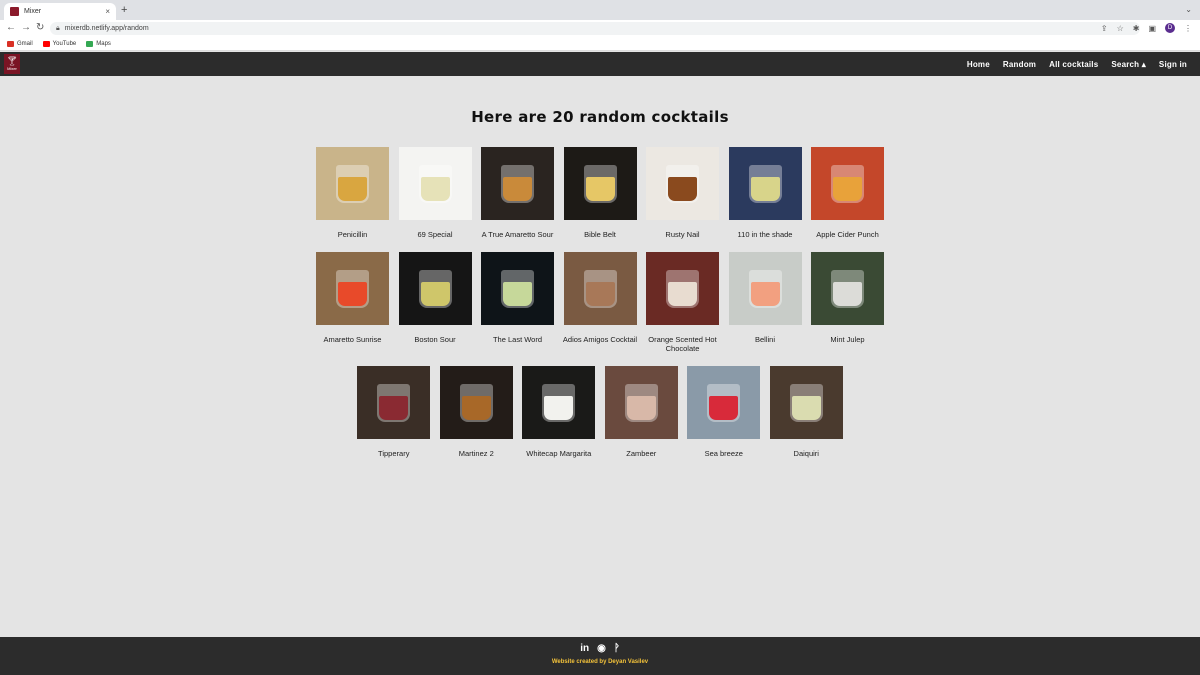  I want to click on cocktail-name: Boston Sour, so click(435, 339).